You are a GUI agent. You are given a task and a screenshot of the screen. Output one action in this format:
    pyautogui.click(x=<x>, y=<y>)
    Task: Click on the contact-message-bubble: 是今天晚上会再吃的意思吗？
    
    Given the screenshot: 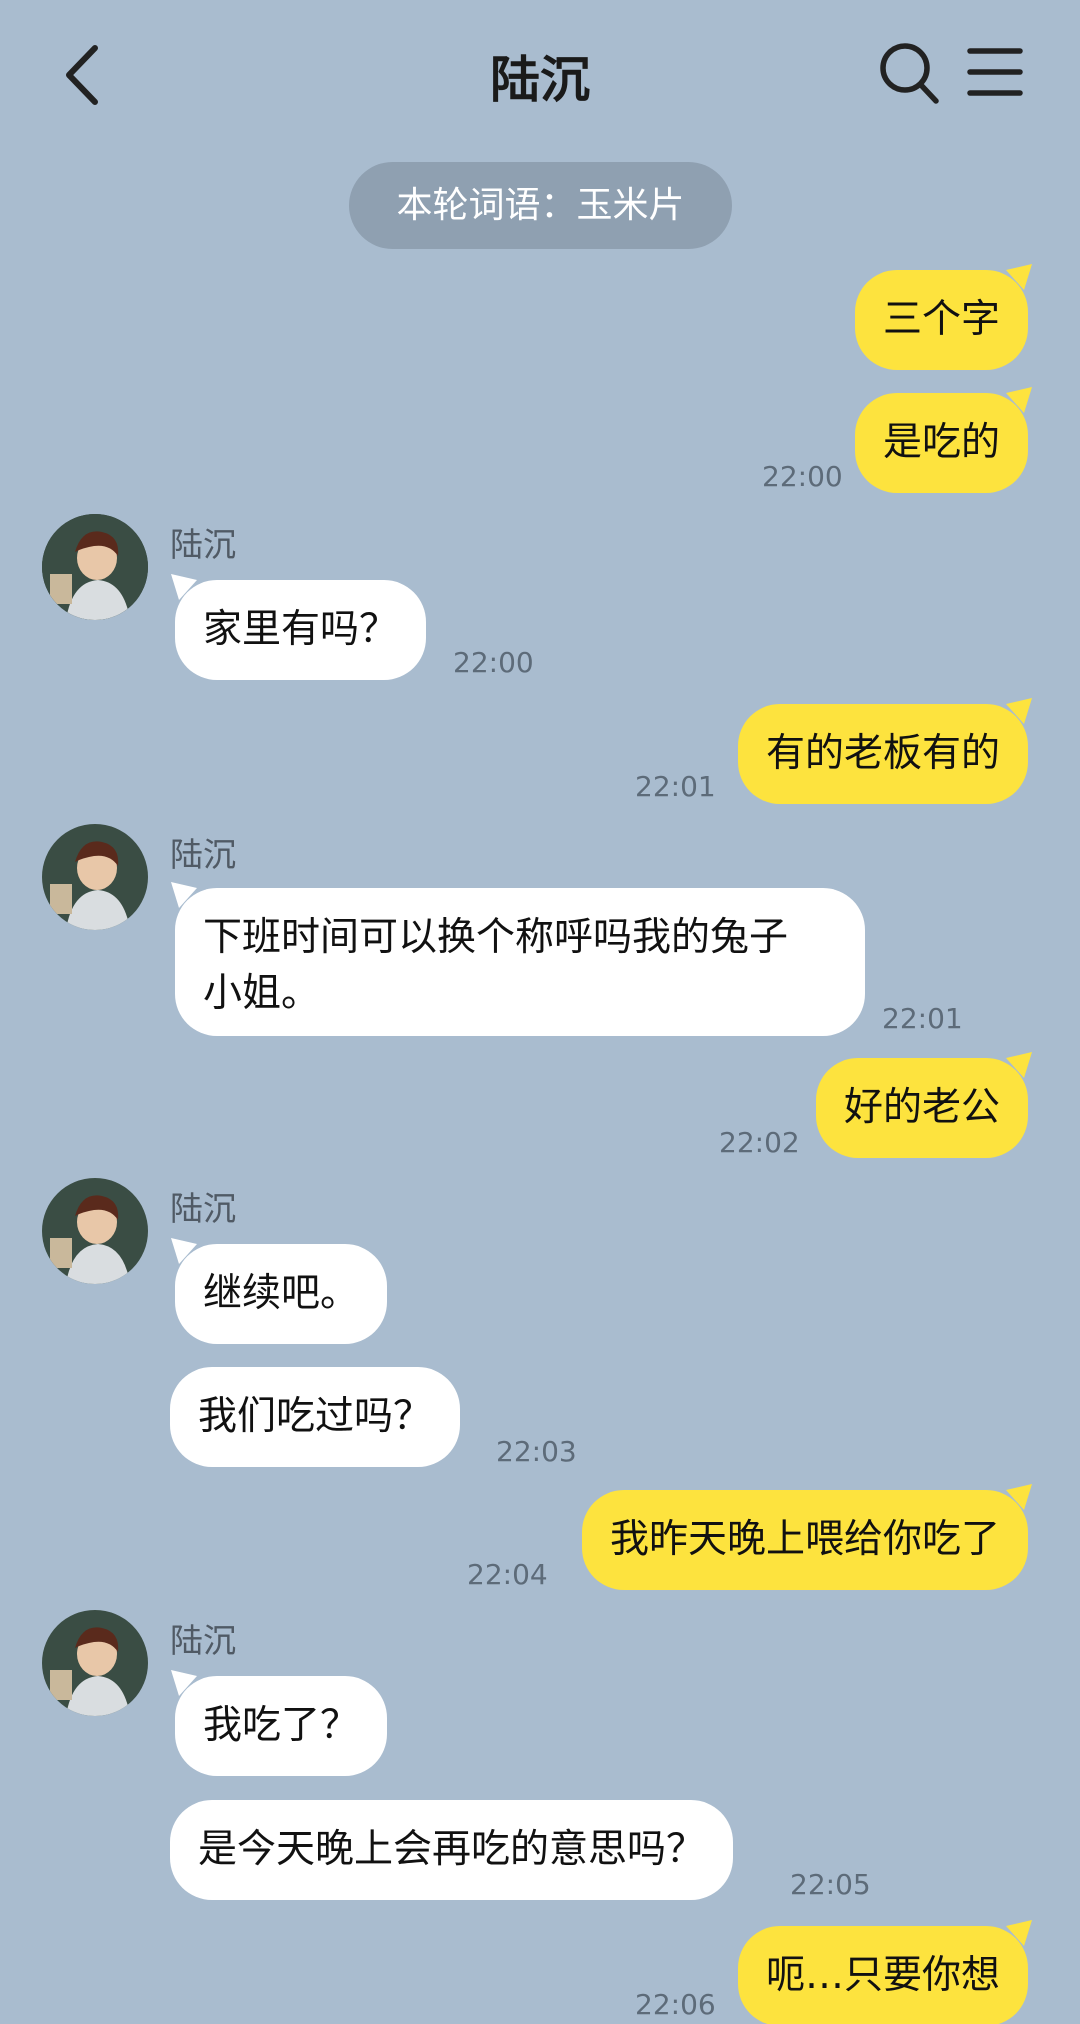 What is the action you would take?
    pyautogui.click(x=452, y=1850)
    